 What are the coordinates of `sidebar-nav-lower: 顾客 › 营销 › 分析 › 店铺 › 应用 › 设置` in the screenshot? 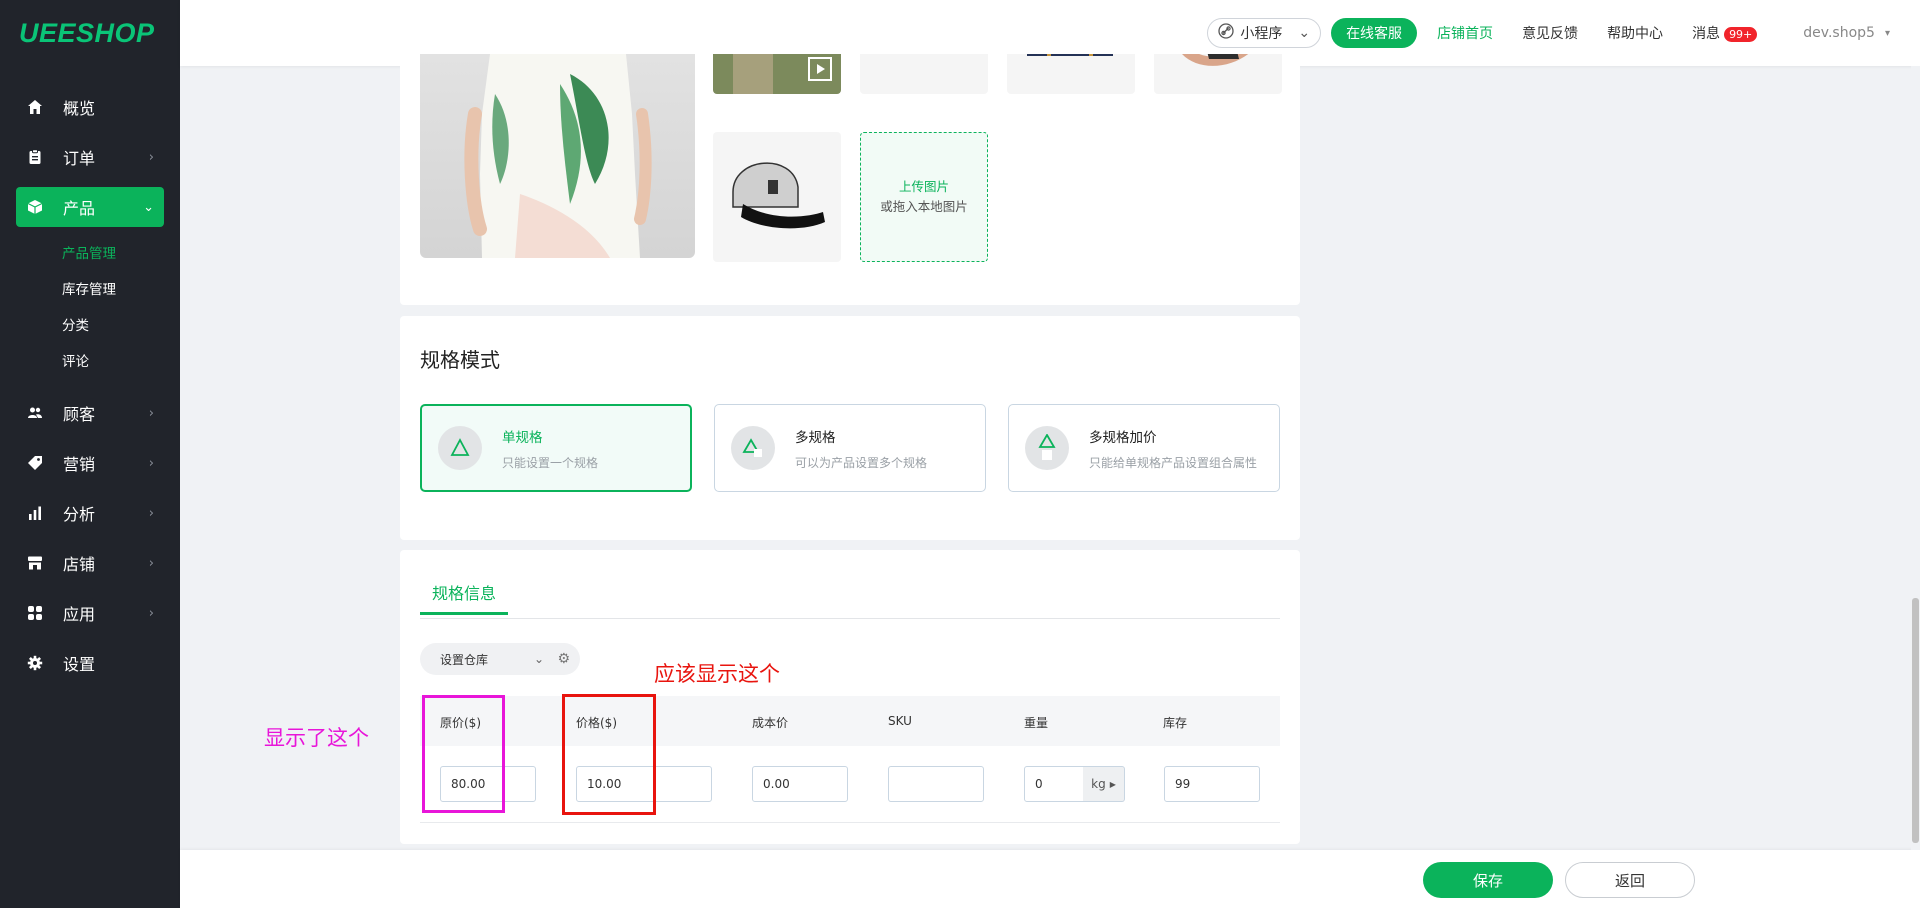 It's located at (90, 538).